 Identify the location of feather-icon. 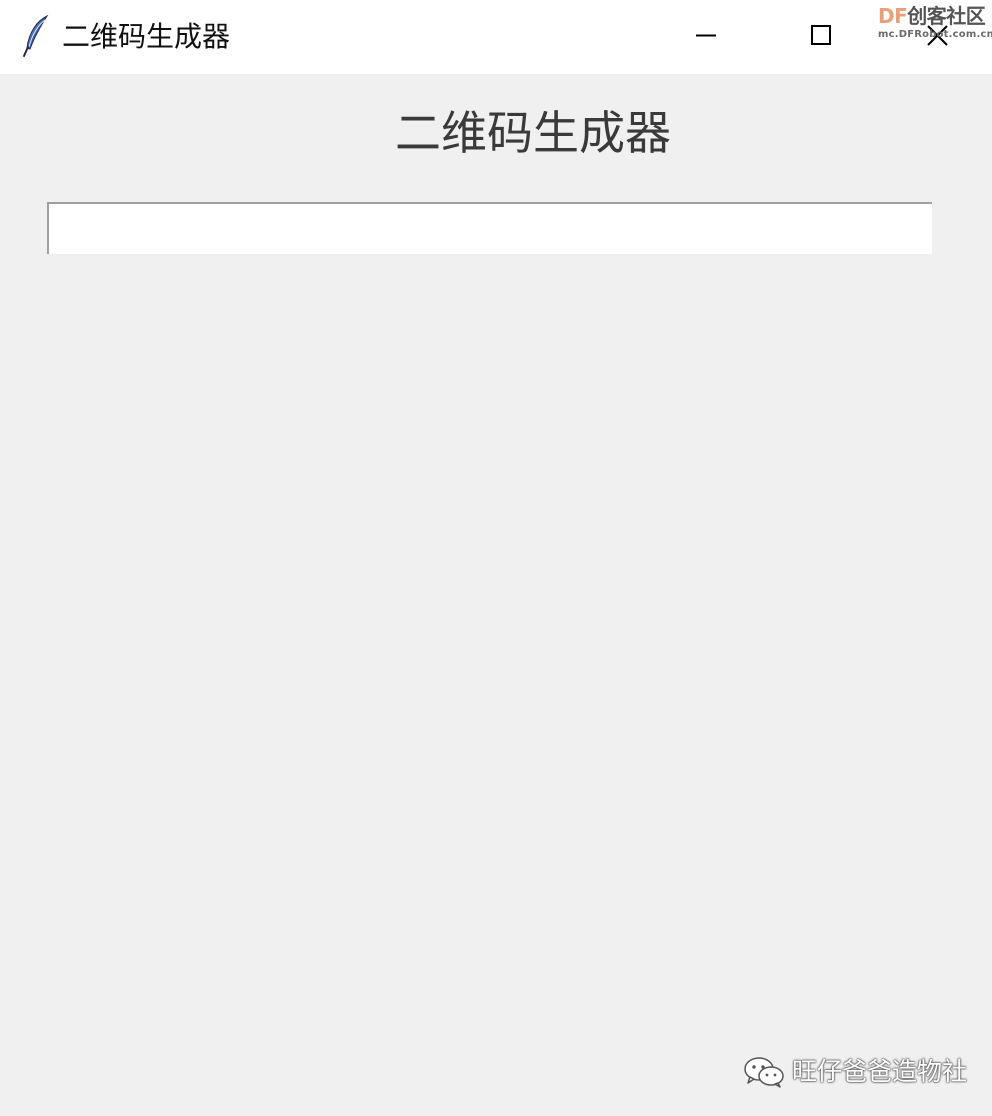
(36, 36).